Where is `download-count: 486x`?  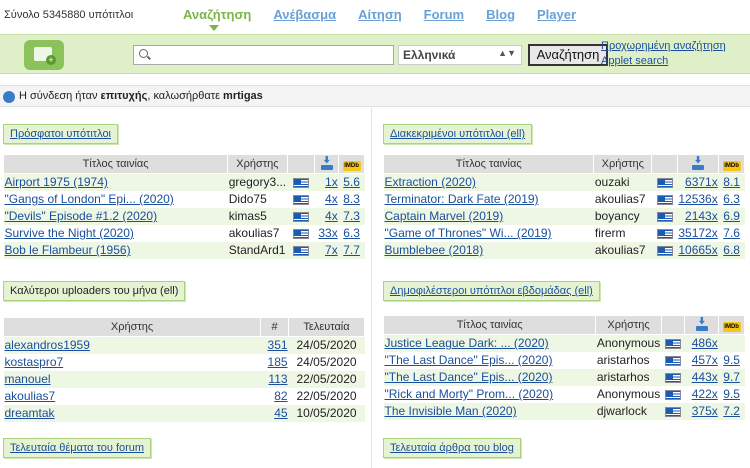 download-count: 486x is located at coordinates (705, 343).